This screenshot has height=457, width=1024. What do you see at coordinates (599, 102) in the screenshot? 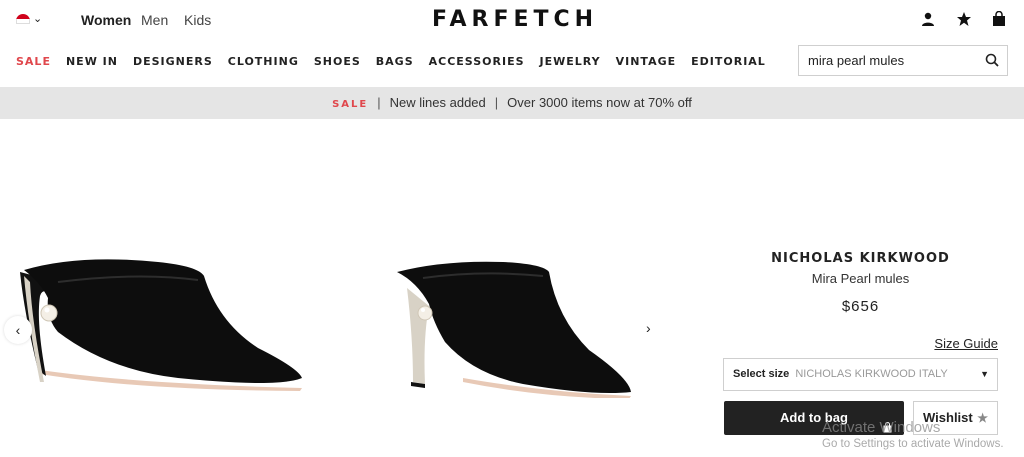
I see `banner-text-offer: Over 3000 items now at 70% off` at bounding box center [599, 102].